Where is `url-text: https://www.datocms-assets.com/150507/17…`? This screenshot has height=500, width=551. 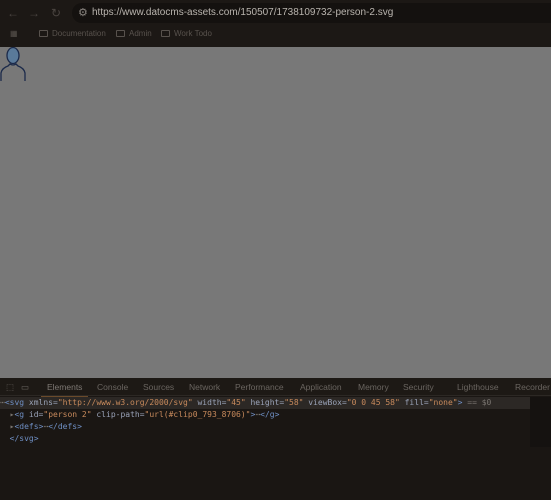
url-text: https://www.datocms-assets.com/150507/17… is located at coordinates (242, 12).